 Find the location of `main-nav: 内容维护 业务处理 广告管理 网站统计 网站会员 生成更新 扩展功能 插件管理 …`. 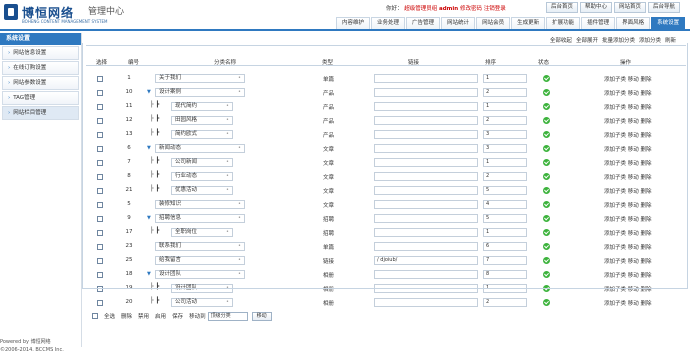

main-nav: 内容维护 业务处理 广告管理 网站统计 网站会员 生成更新 扩展功能 插件管理 … is located at coordinates (511, 23).